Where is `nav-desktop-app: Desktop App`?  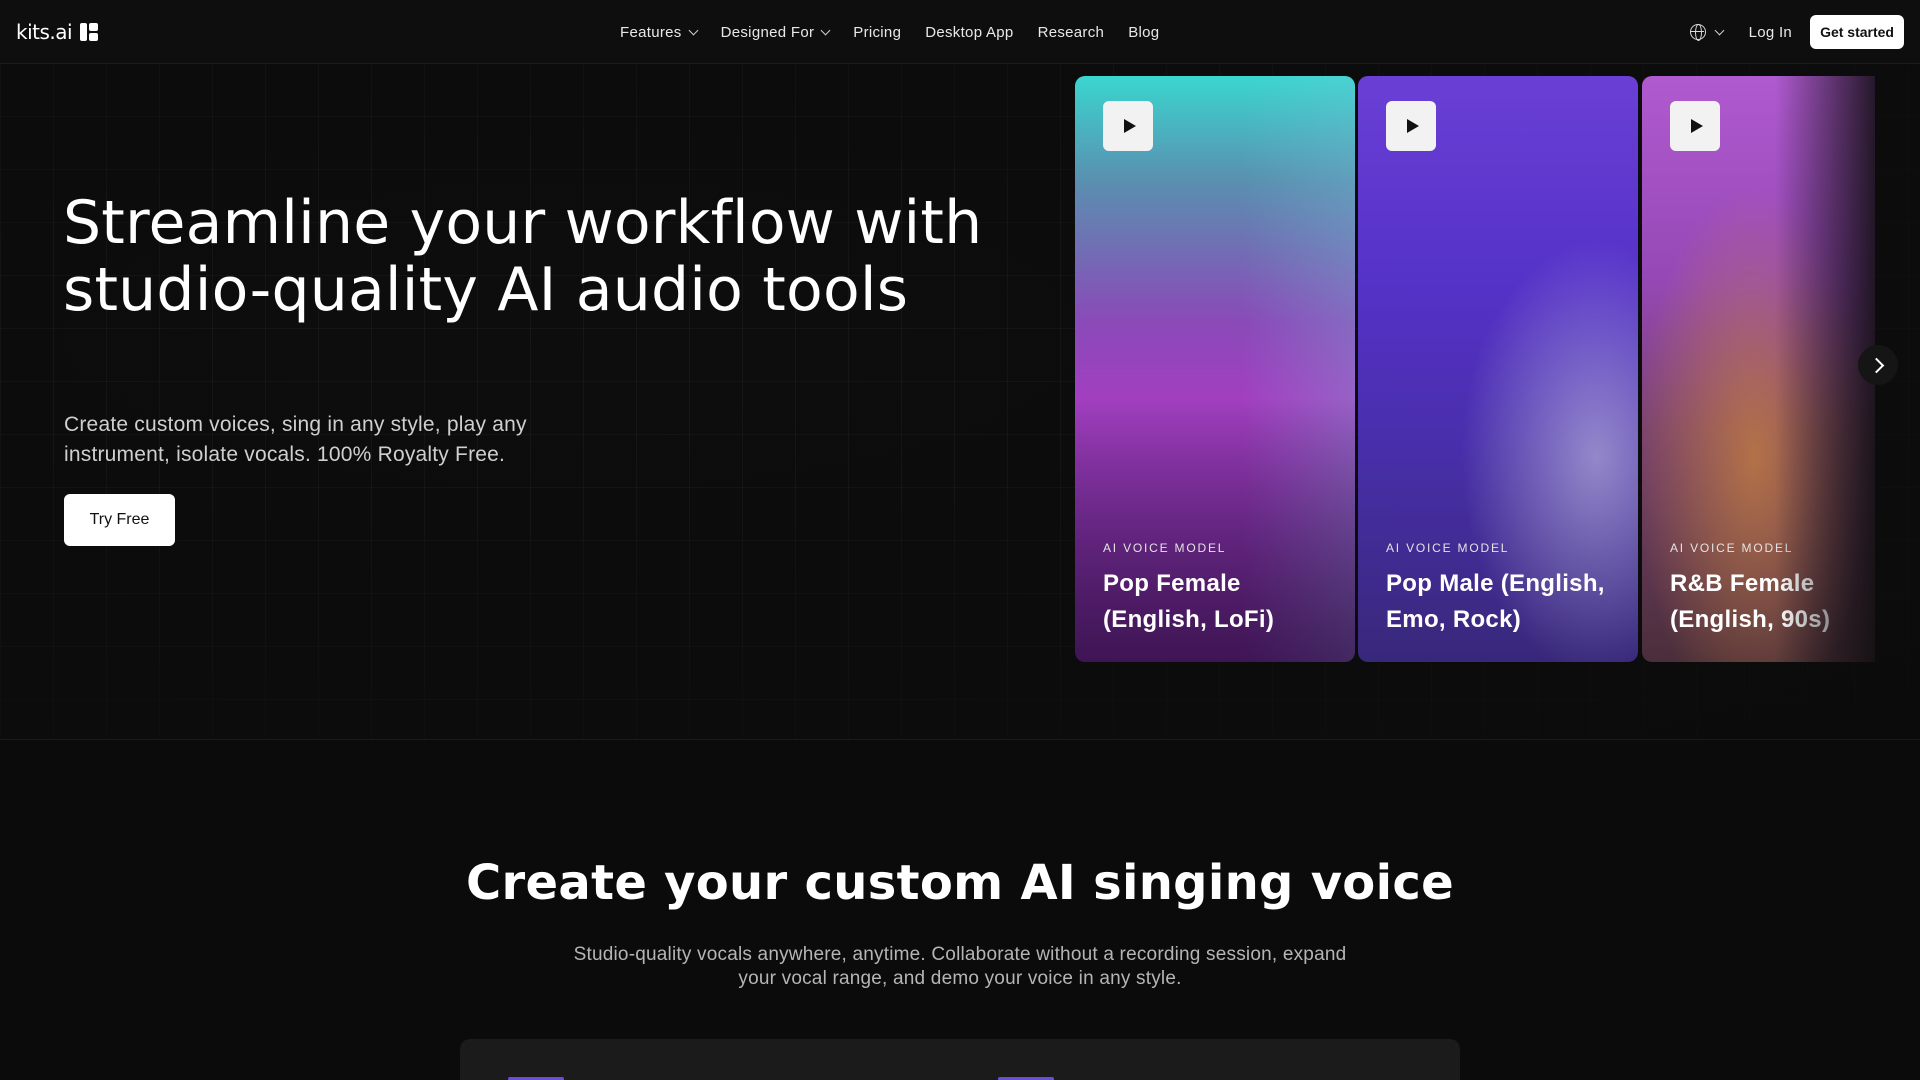 nav-desktop-app: Desktop App is located at coordinates (969, 32).